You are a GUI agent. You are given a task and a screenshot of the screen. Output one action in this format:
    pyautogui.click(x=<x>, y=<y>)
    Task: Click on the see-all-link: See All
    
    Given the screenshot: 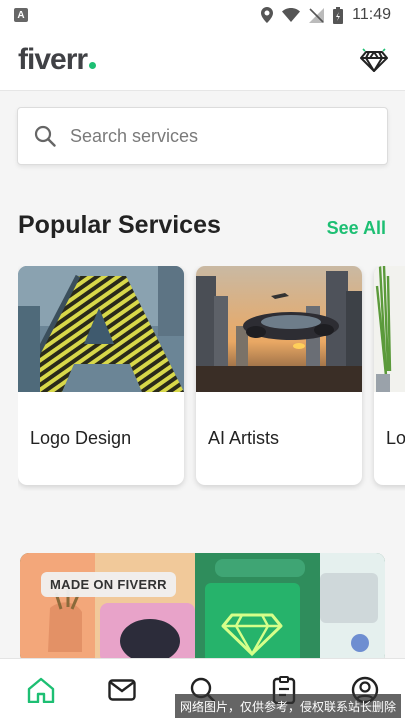 What is the action you would take?
    pyautogui.click(x=356, y=228)
    